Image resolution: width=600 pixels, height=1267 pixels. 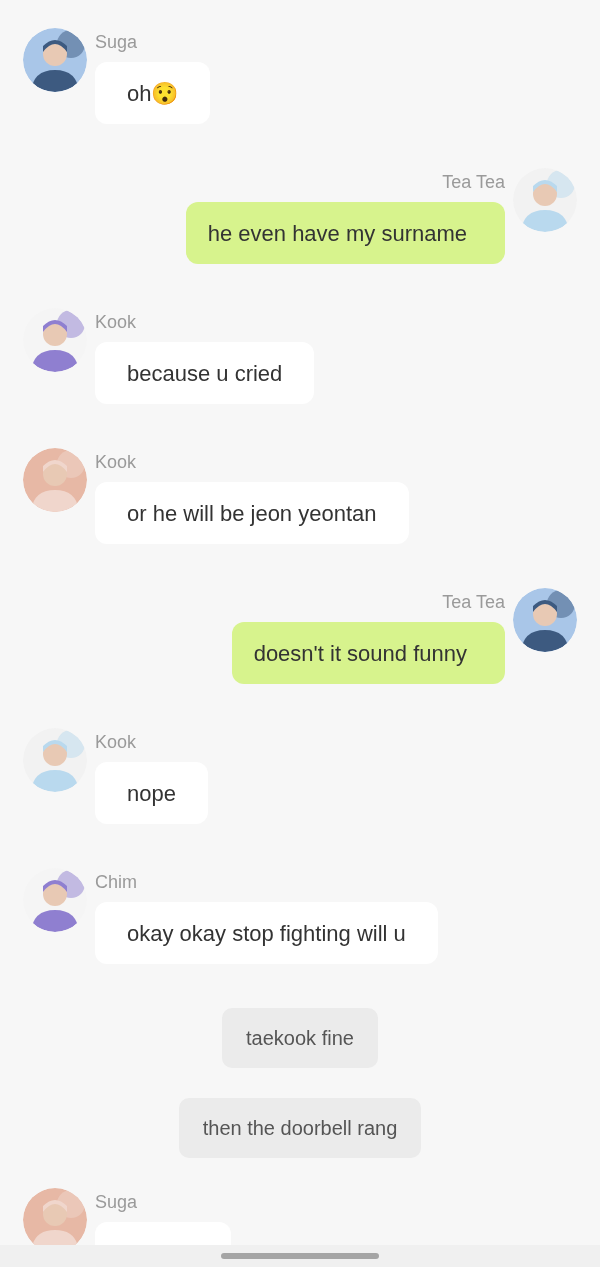 I want to click on sender-name: Chim, so click(x=116, y=882).